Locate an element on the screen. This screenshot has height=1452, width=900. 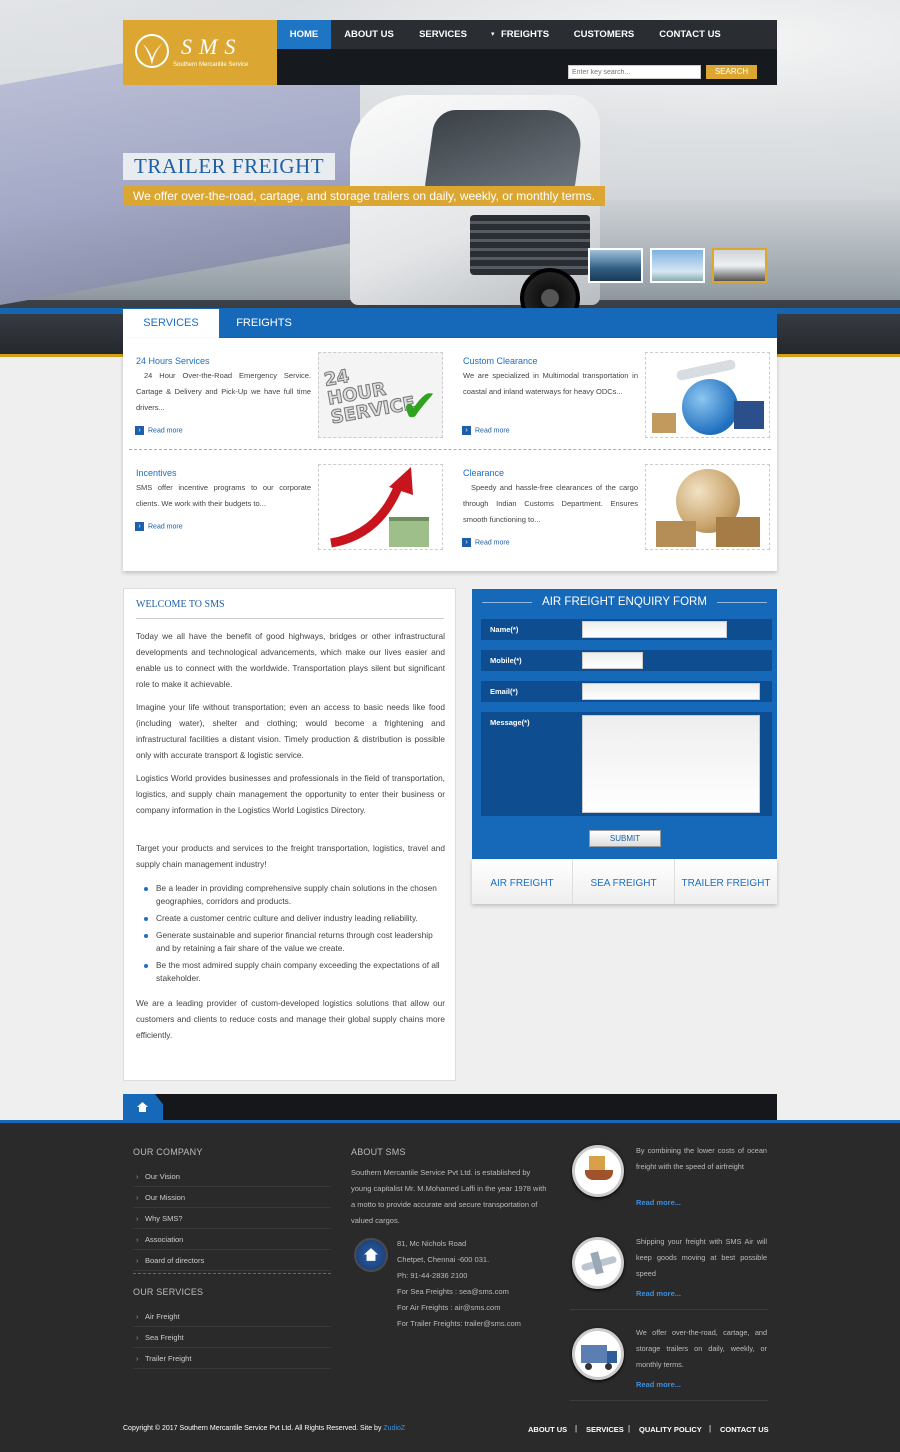
footer-link-trailer-freight: Trailer Freight is located at coordinates (232, 1358).